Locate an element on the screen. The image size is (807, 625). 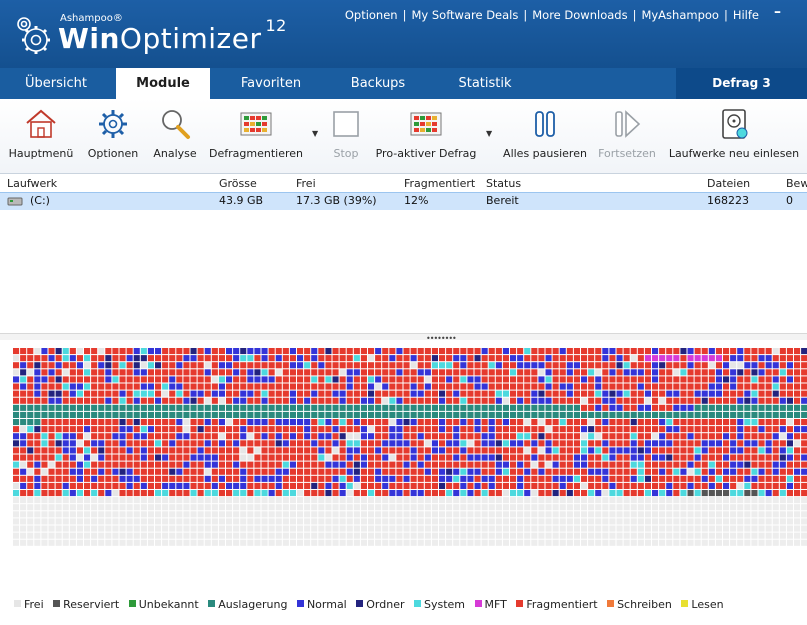
pause-icon is located at coordinates (545, 124).